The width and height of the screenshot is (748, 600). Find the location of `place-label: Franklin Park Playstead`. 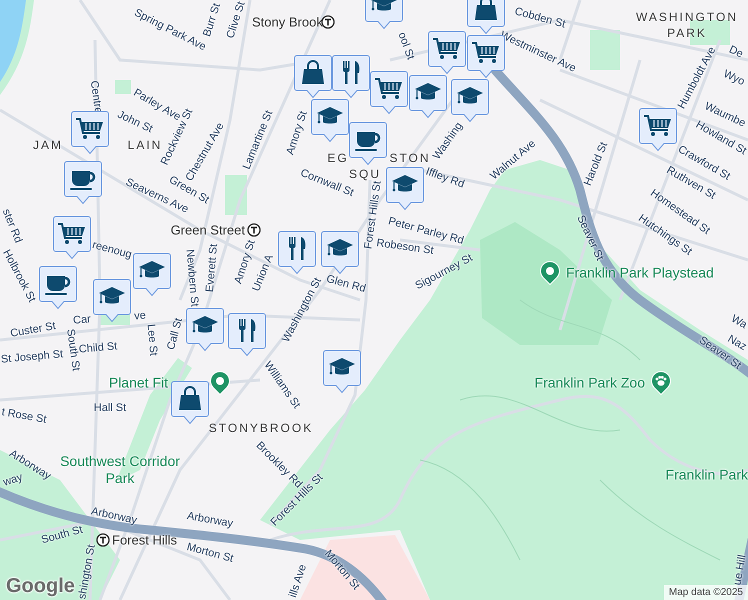

place-label: Franklin Park Playstead is located at coordinates (640, 273).